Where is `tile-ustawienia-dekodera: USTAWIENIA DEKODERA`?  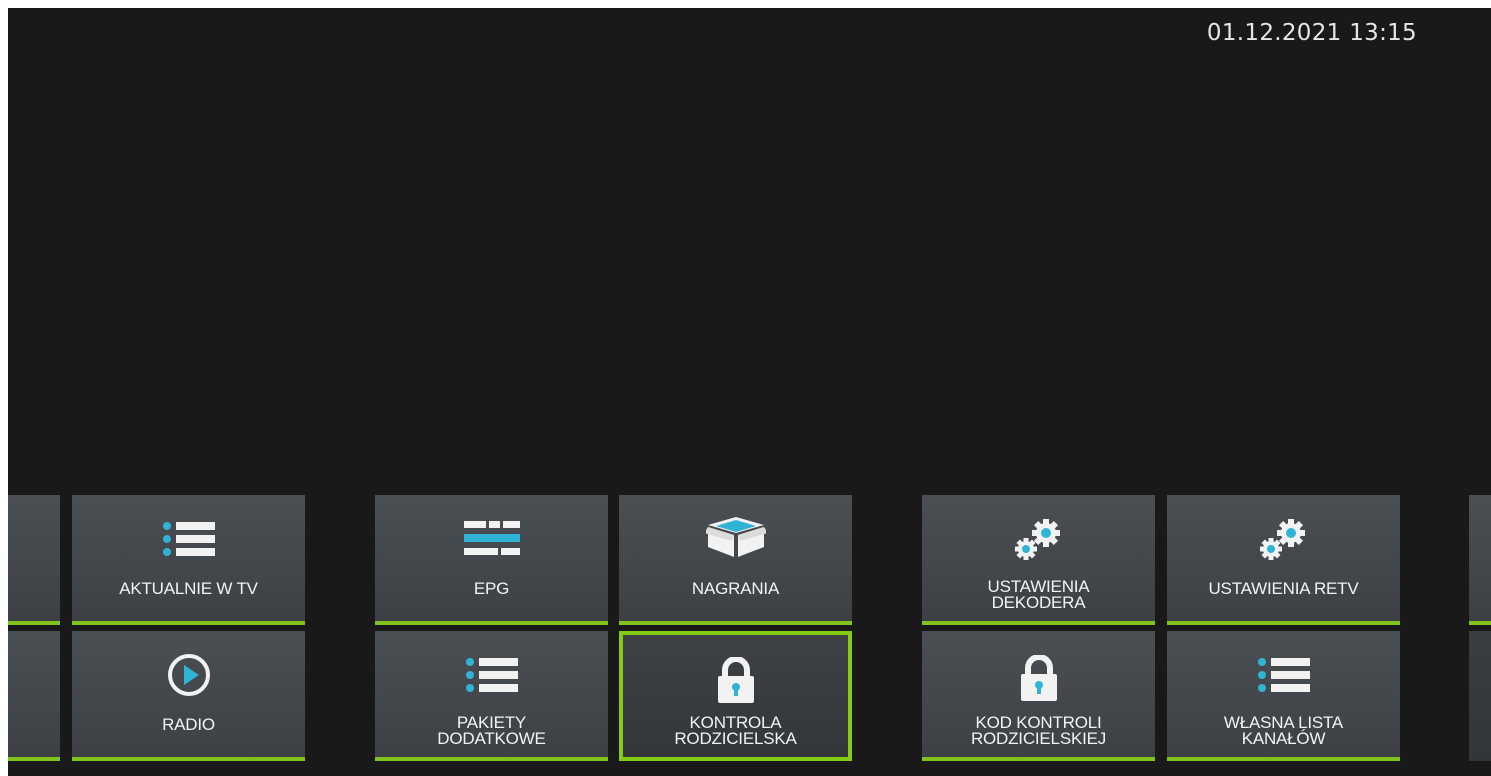 tile-ustawienia-dekodera: USTAWIENIA DEKODERA is located at coordinates (1038, 560).